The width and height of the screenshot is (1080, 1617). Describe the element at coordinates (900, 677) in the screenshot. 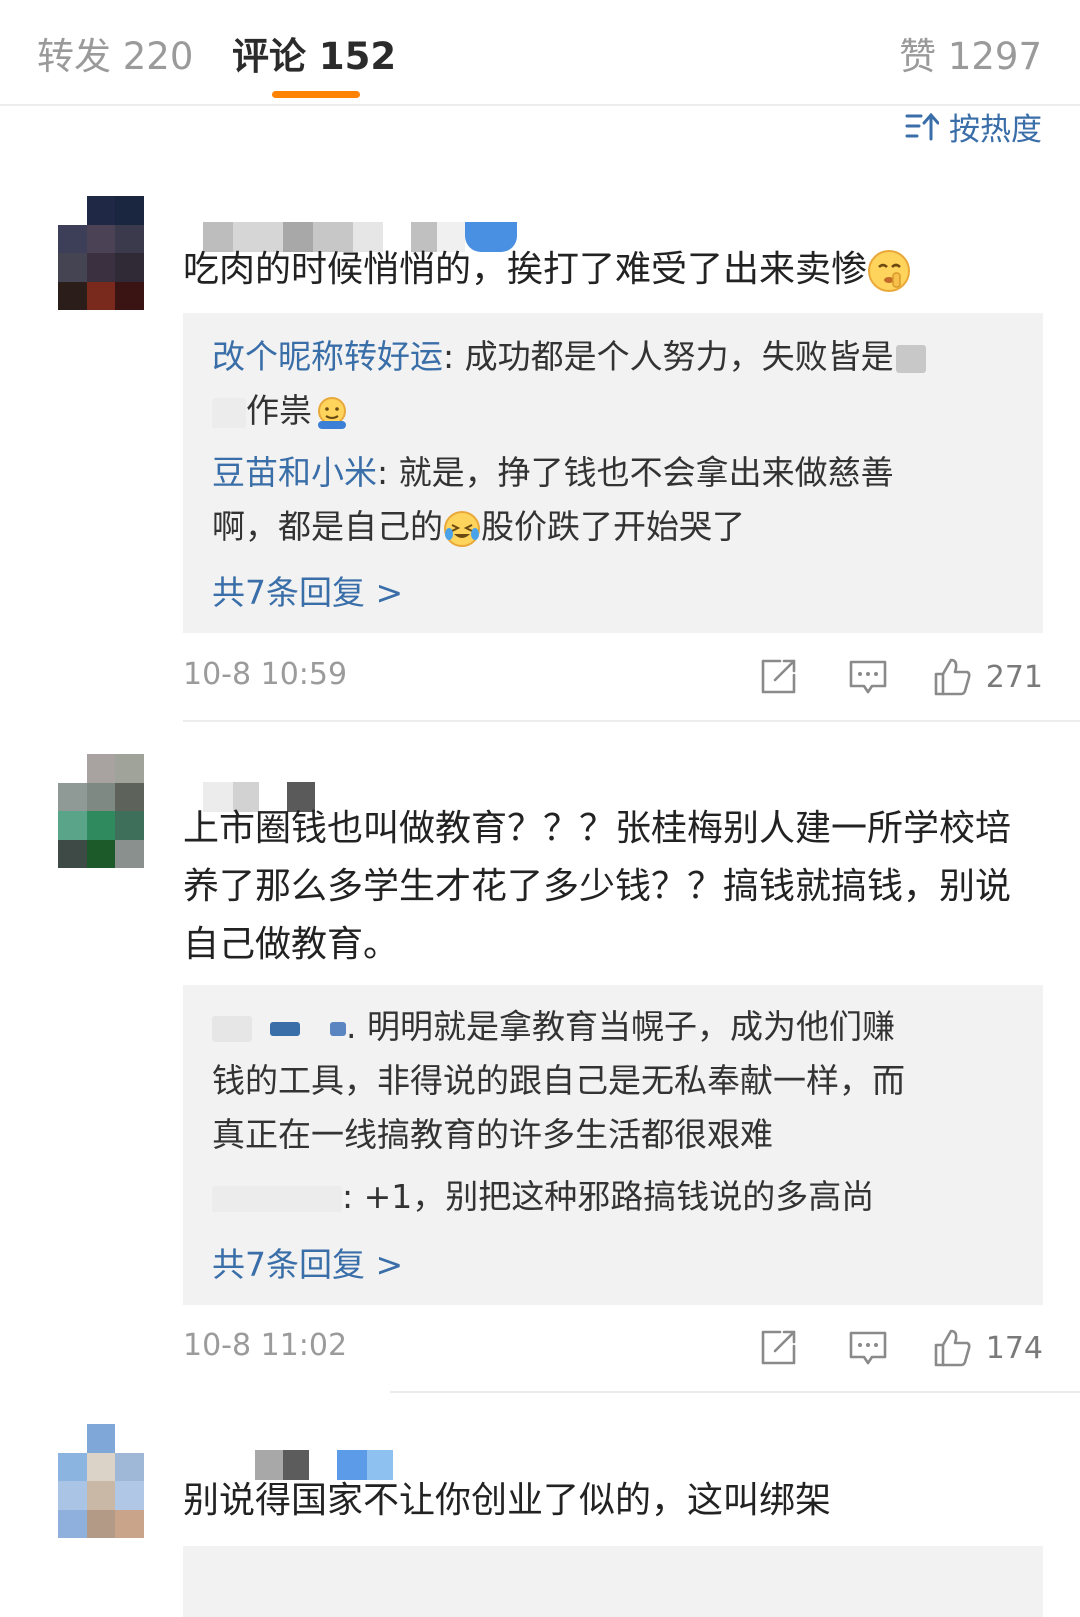

I see `comment-actions: 271` at that location.